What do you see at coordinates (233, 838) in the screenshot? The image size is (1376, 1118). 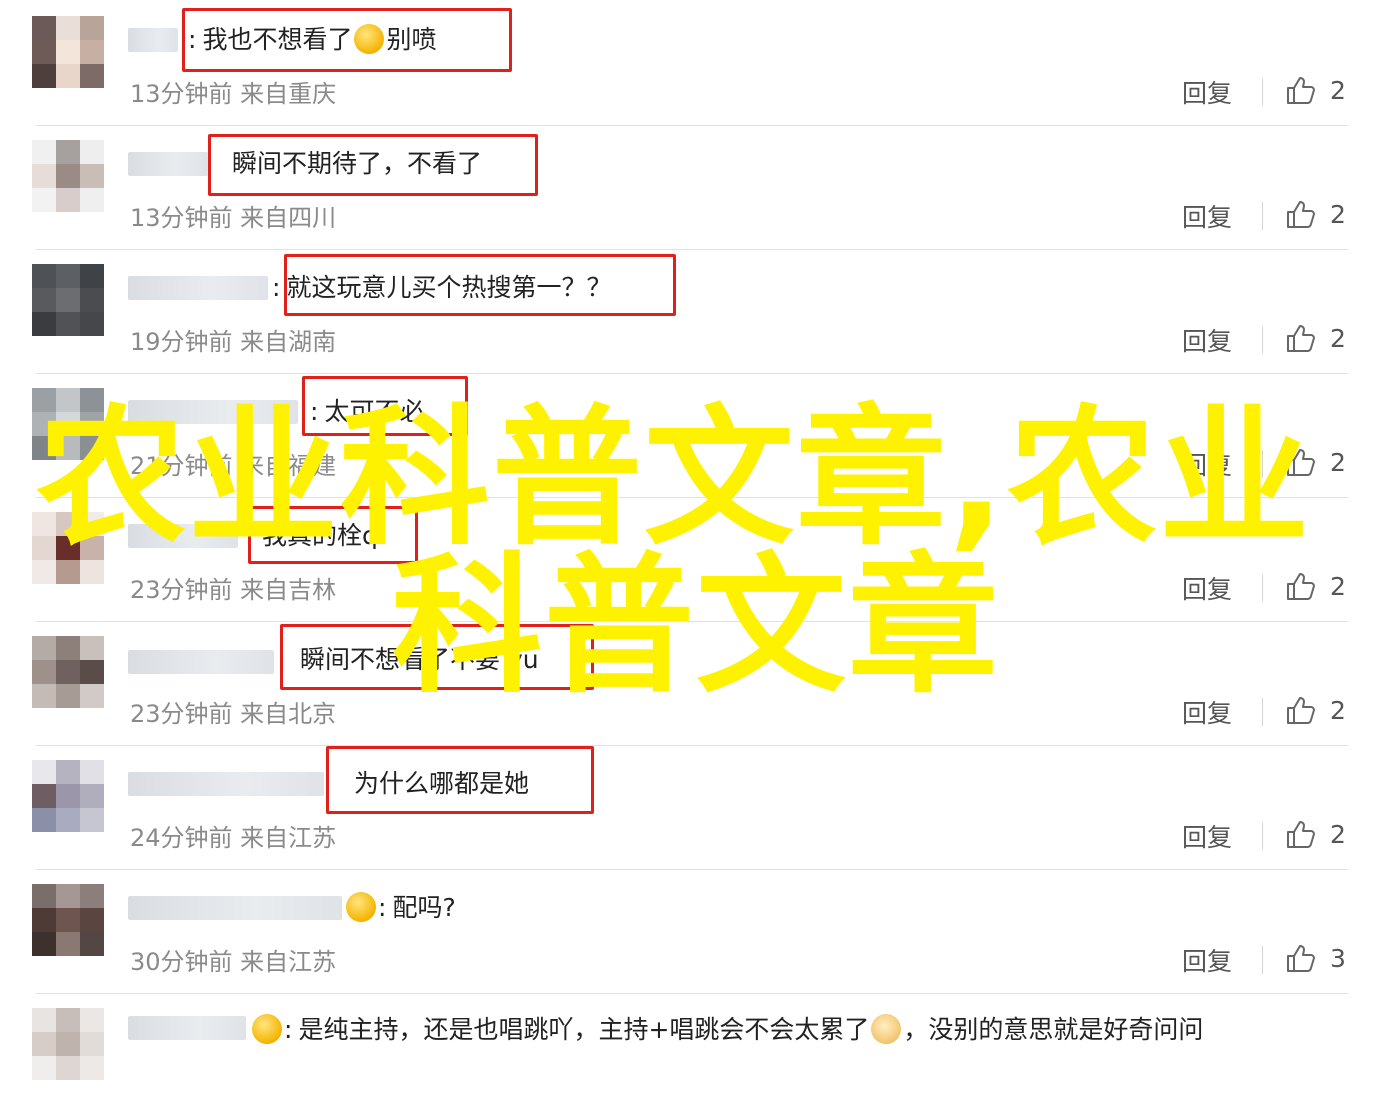 I see `comment-meta: 24分钟前 来自江苏` at bounding box center [233, 838].